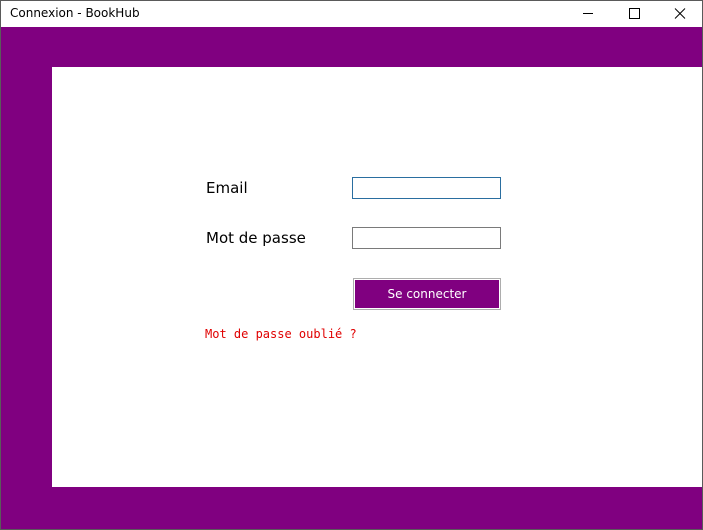 This screenshot has height=530, width=703. I want to click on close-button, so click(679, 14).